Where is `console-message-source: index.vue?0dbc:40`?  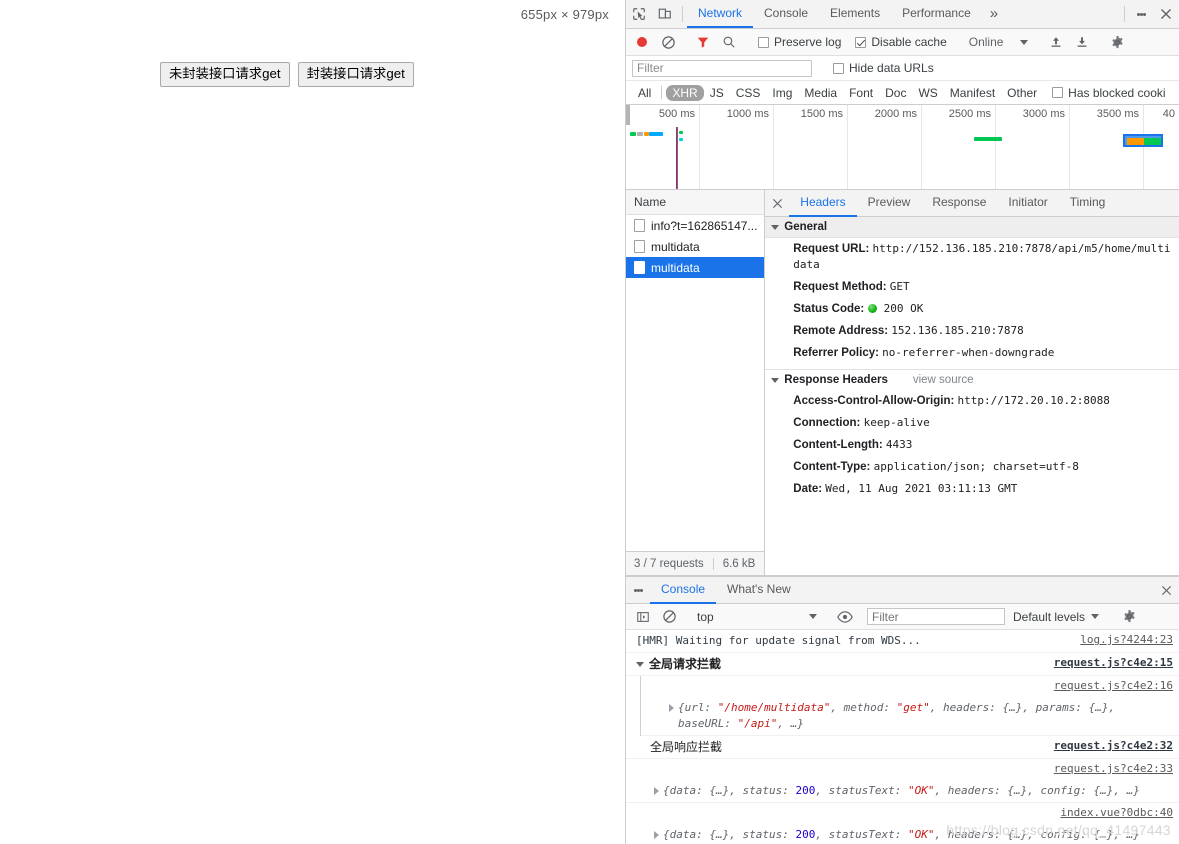
console-message-source: index.vue?0dbc:40 is located at coordinates (1116, 812).